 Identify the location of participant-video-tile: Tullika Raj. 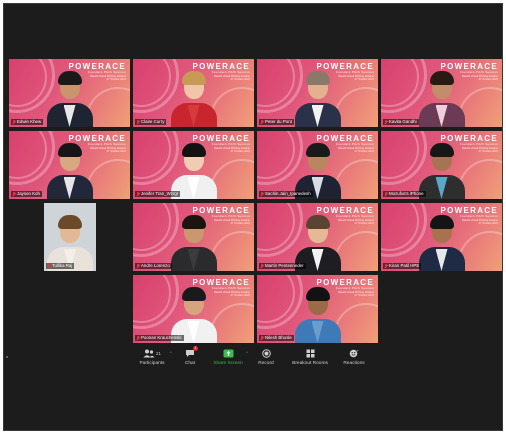
(70, 237).